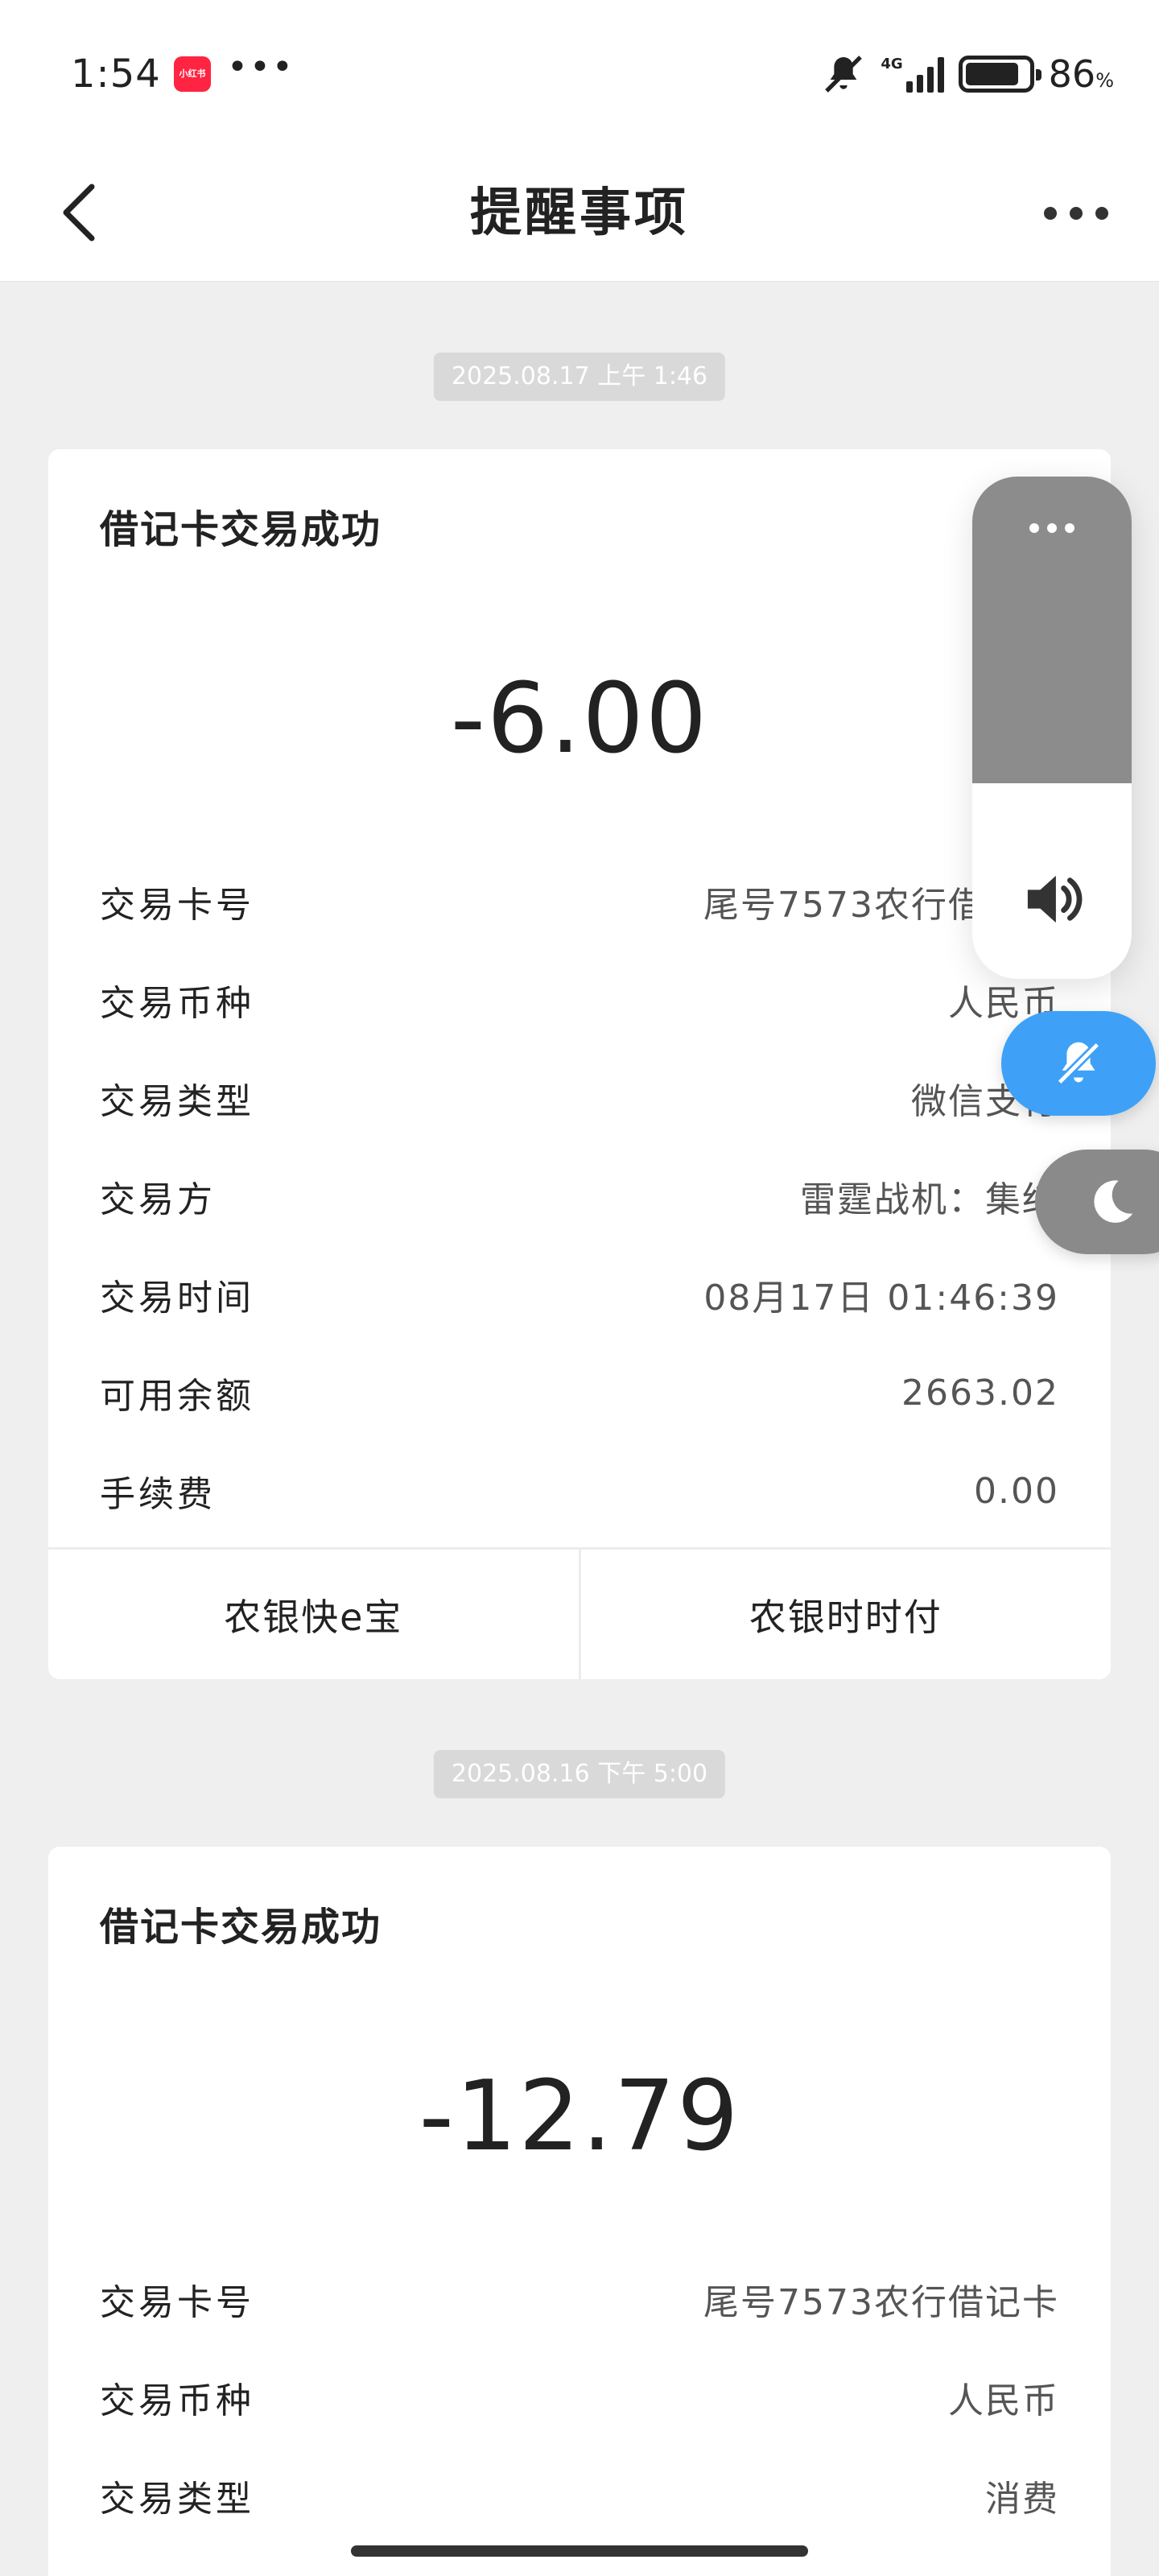  Describe the element at coordinates (991, 74) in the screenshot. I see `battery-fill` at that location.